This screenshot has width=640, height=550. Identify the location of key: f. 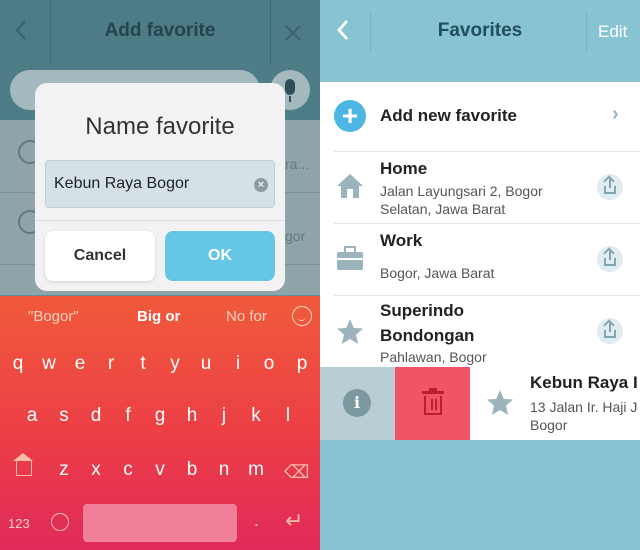
(128, 416).